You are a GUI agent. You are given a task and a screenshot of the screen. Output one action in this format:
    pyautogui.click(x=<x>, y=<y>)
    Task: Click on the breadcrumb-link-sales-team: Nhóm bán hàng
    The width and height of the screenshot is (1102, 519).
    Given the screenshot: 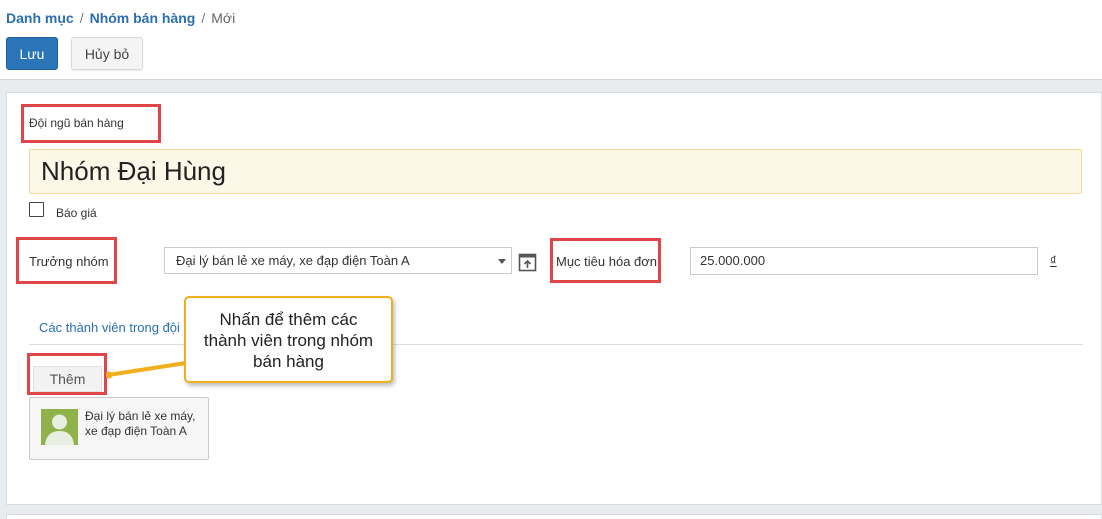 What is the action you would take?
    pyautogui.click(x=143, y=18)
    